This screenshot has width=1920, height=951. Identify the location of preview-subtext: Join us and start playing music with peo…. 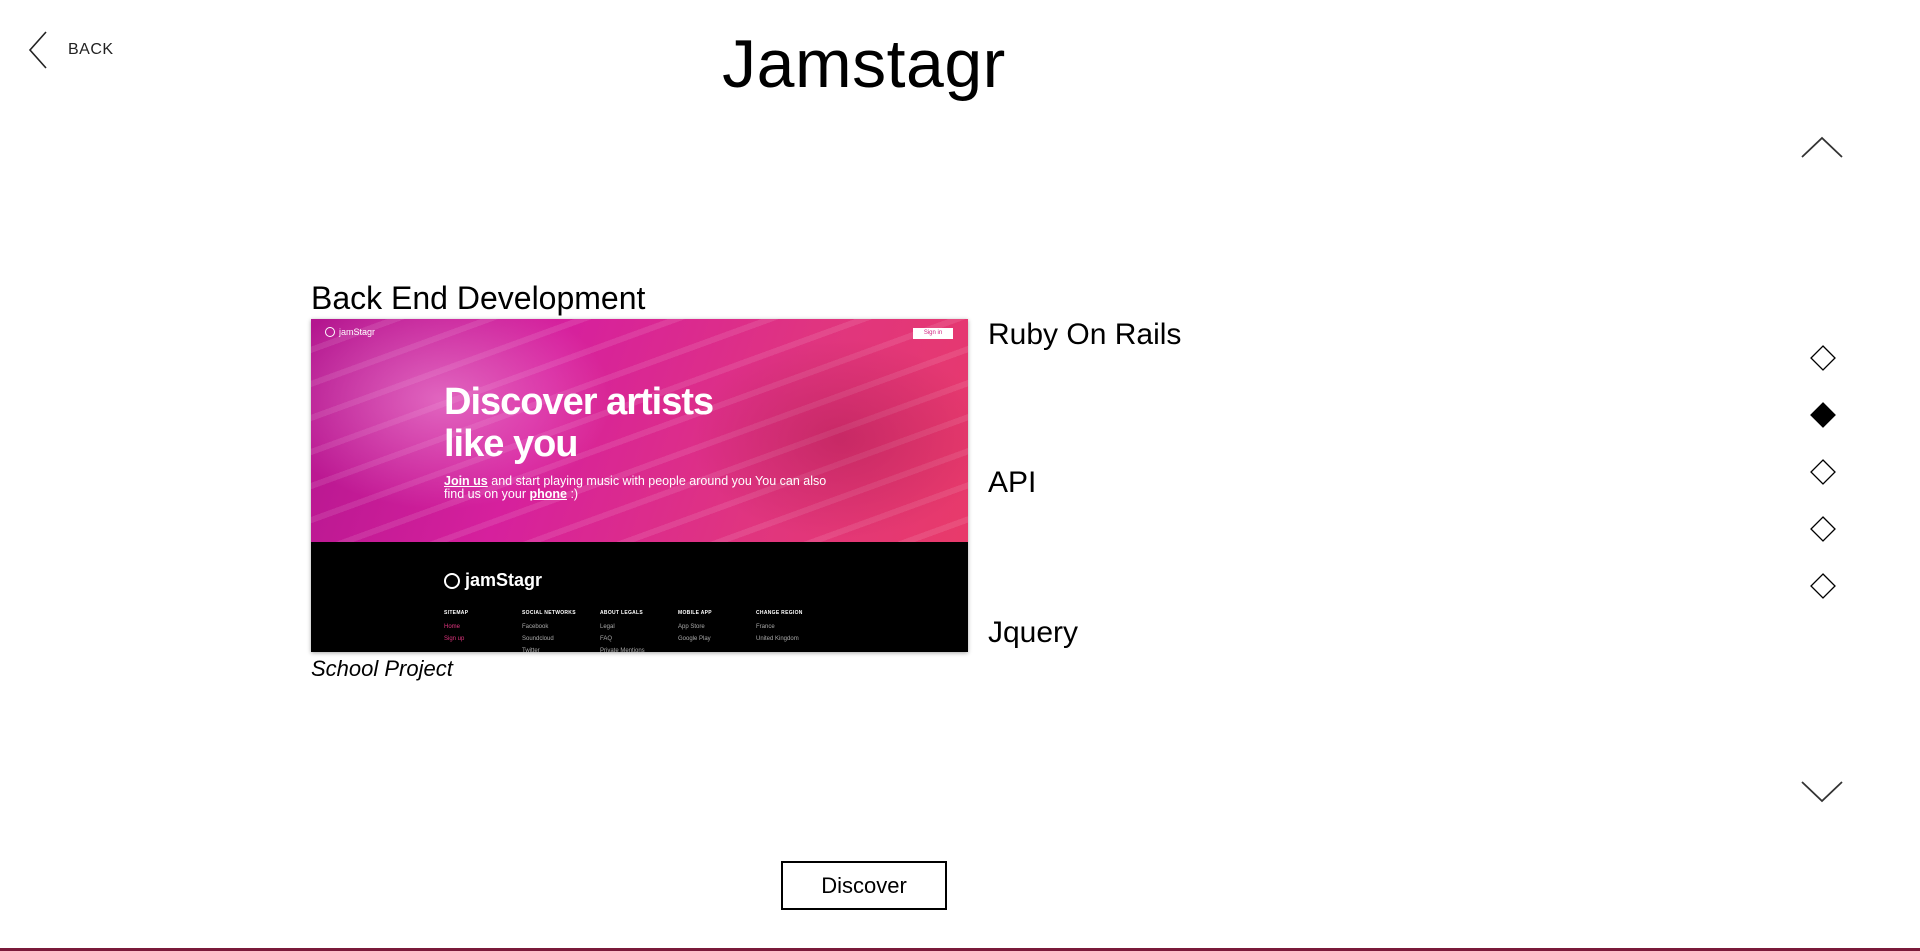
(644, 488).